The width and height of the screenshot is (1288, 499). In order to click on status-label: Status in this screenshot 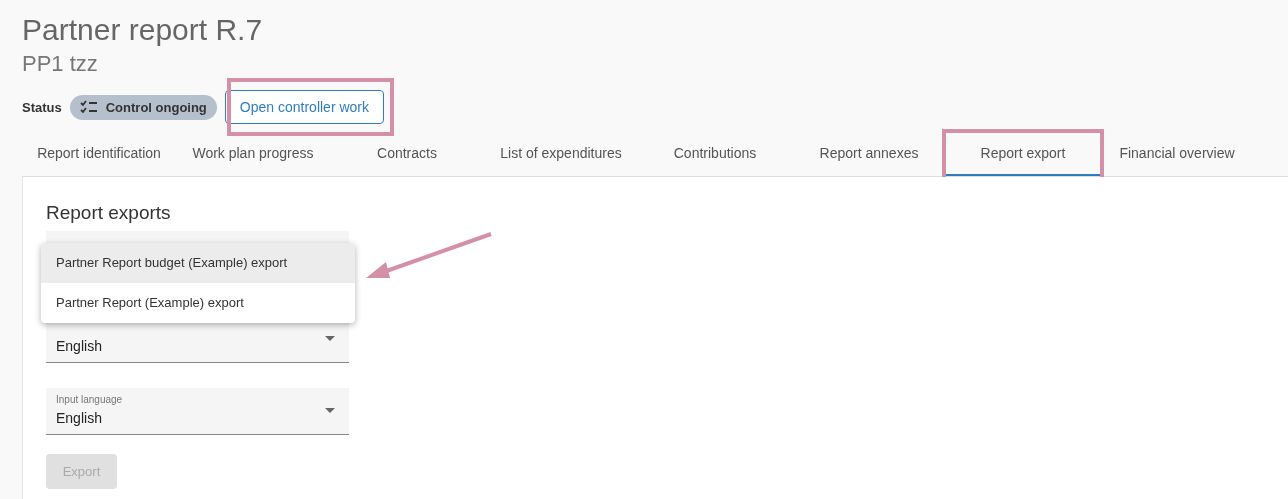, I will do `click(42, 107)`.